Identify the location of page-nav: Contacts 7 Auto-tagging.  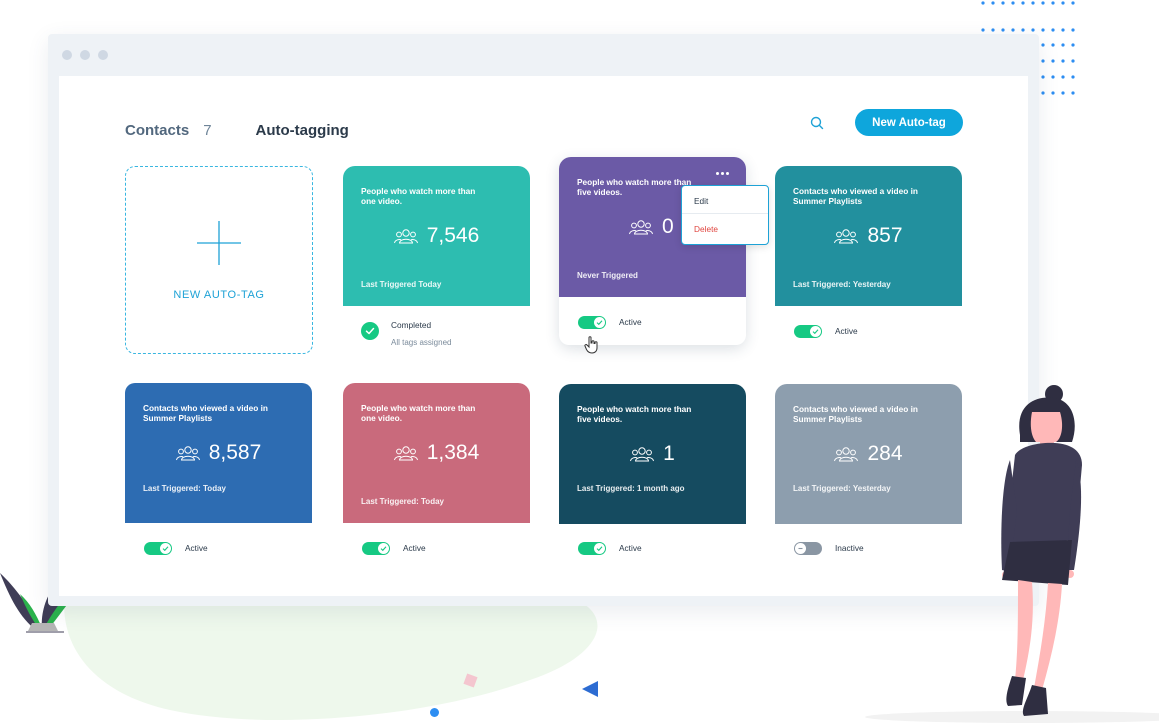
(237, 130).